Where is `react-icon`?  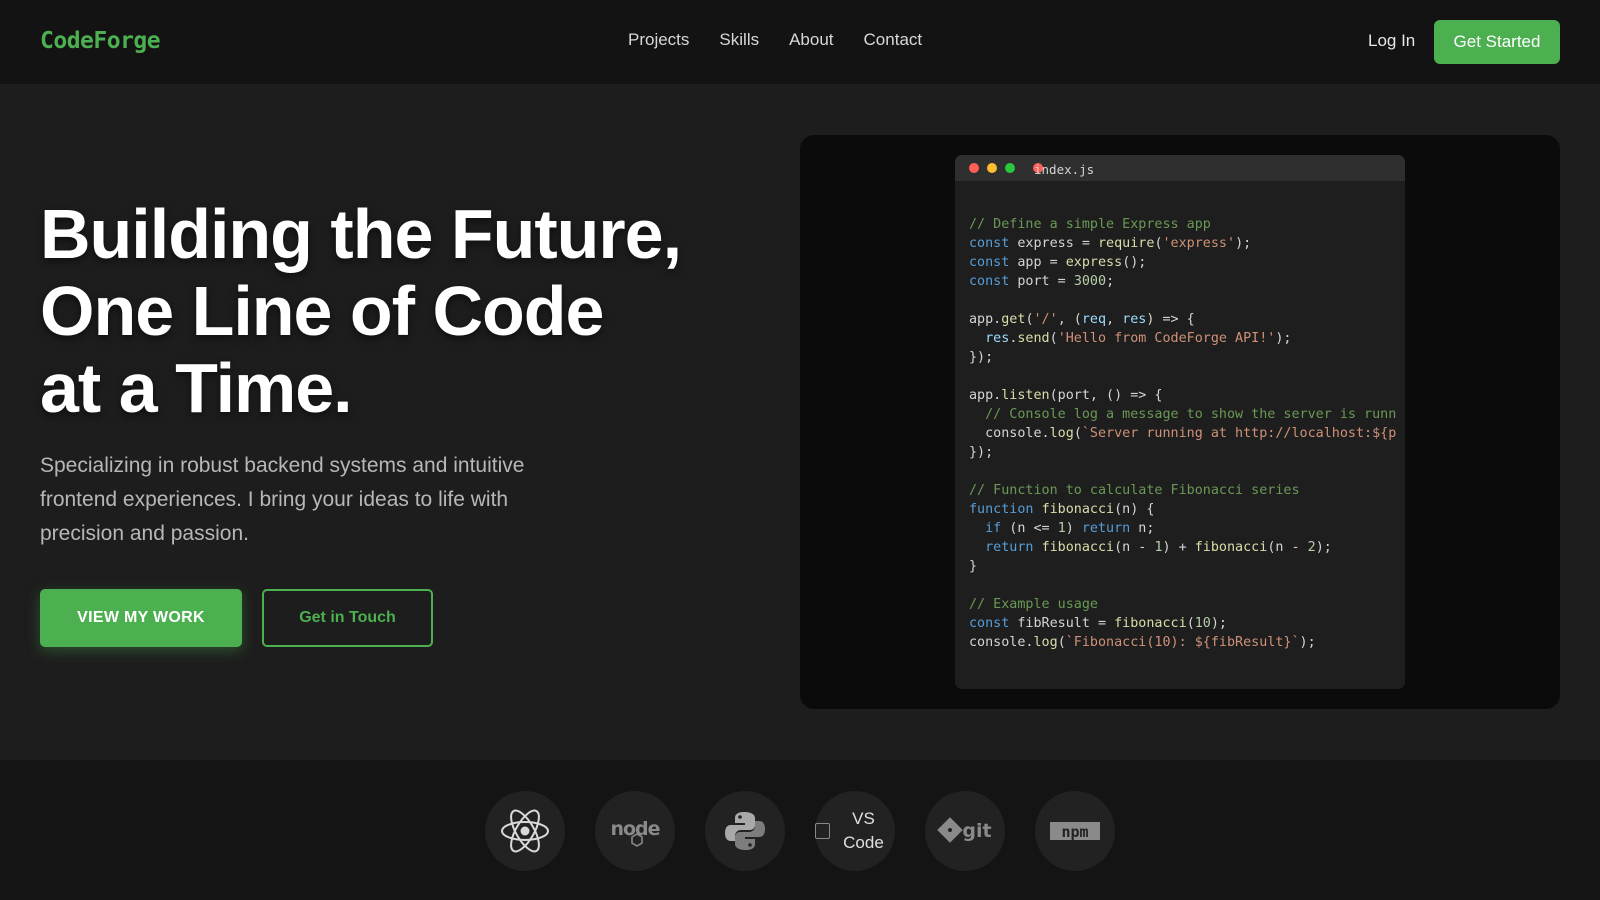 react-icon is located at coordinates (525, 831).